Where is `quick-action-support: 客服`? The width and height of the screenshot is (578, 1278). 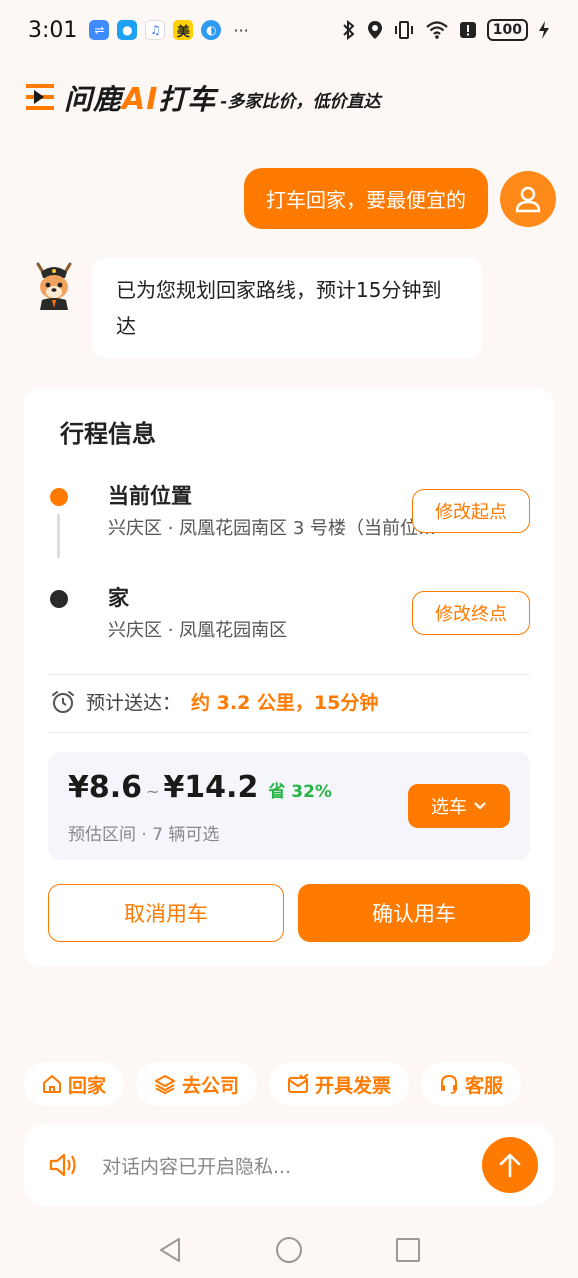
quick-action-support: 客服 is located at coordinates (471, 1084).